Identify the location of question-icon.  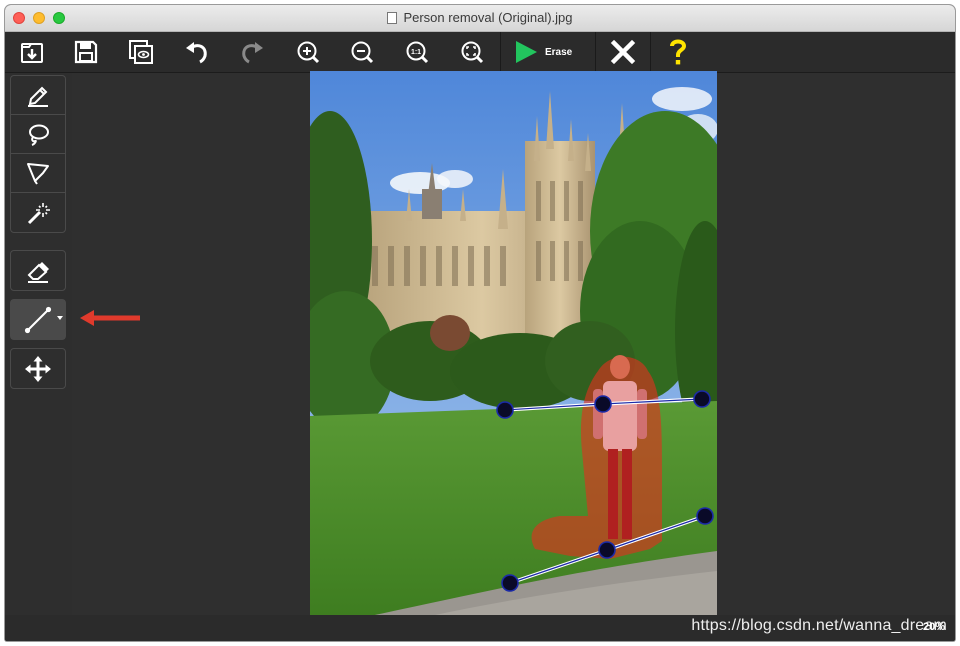
(678, 52).